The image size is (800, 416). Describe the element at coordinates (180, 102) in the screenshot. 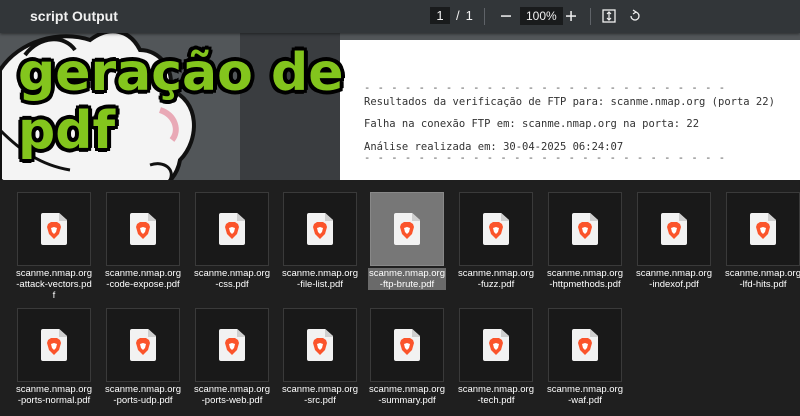

I see `overlay-title: geração de pdf` at that location.